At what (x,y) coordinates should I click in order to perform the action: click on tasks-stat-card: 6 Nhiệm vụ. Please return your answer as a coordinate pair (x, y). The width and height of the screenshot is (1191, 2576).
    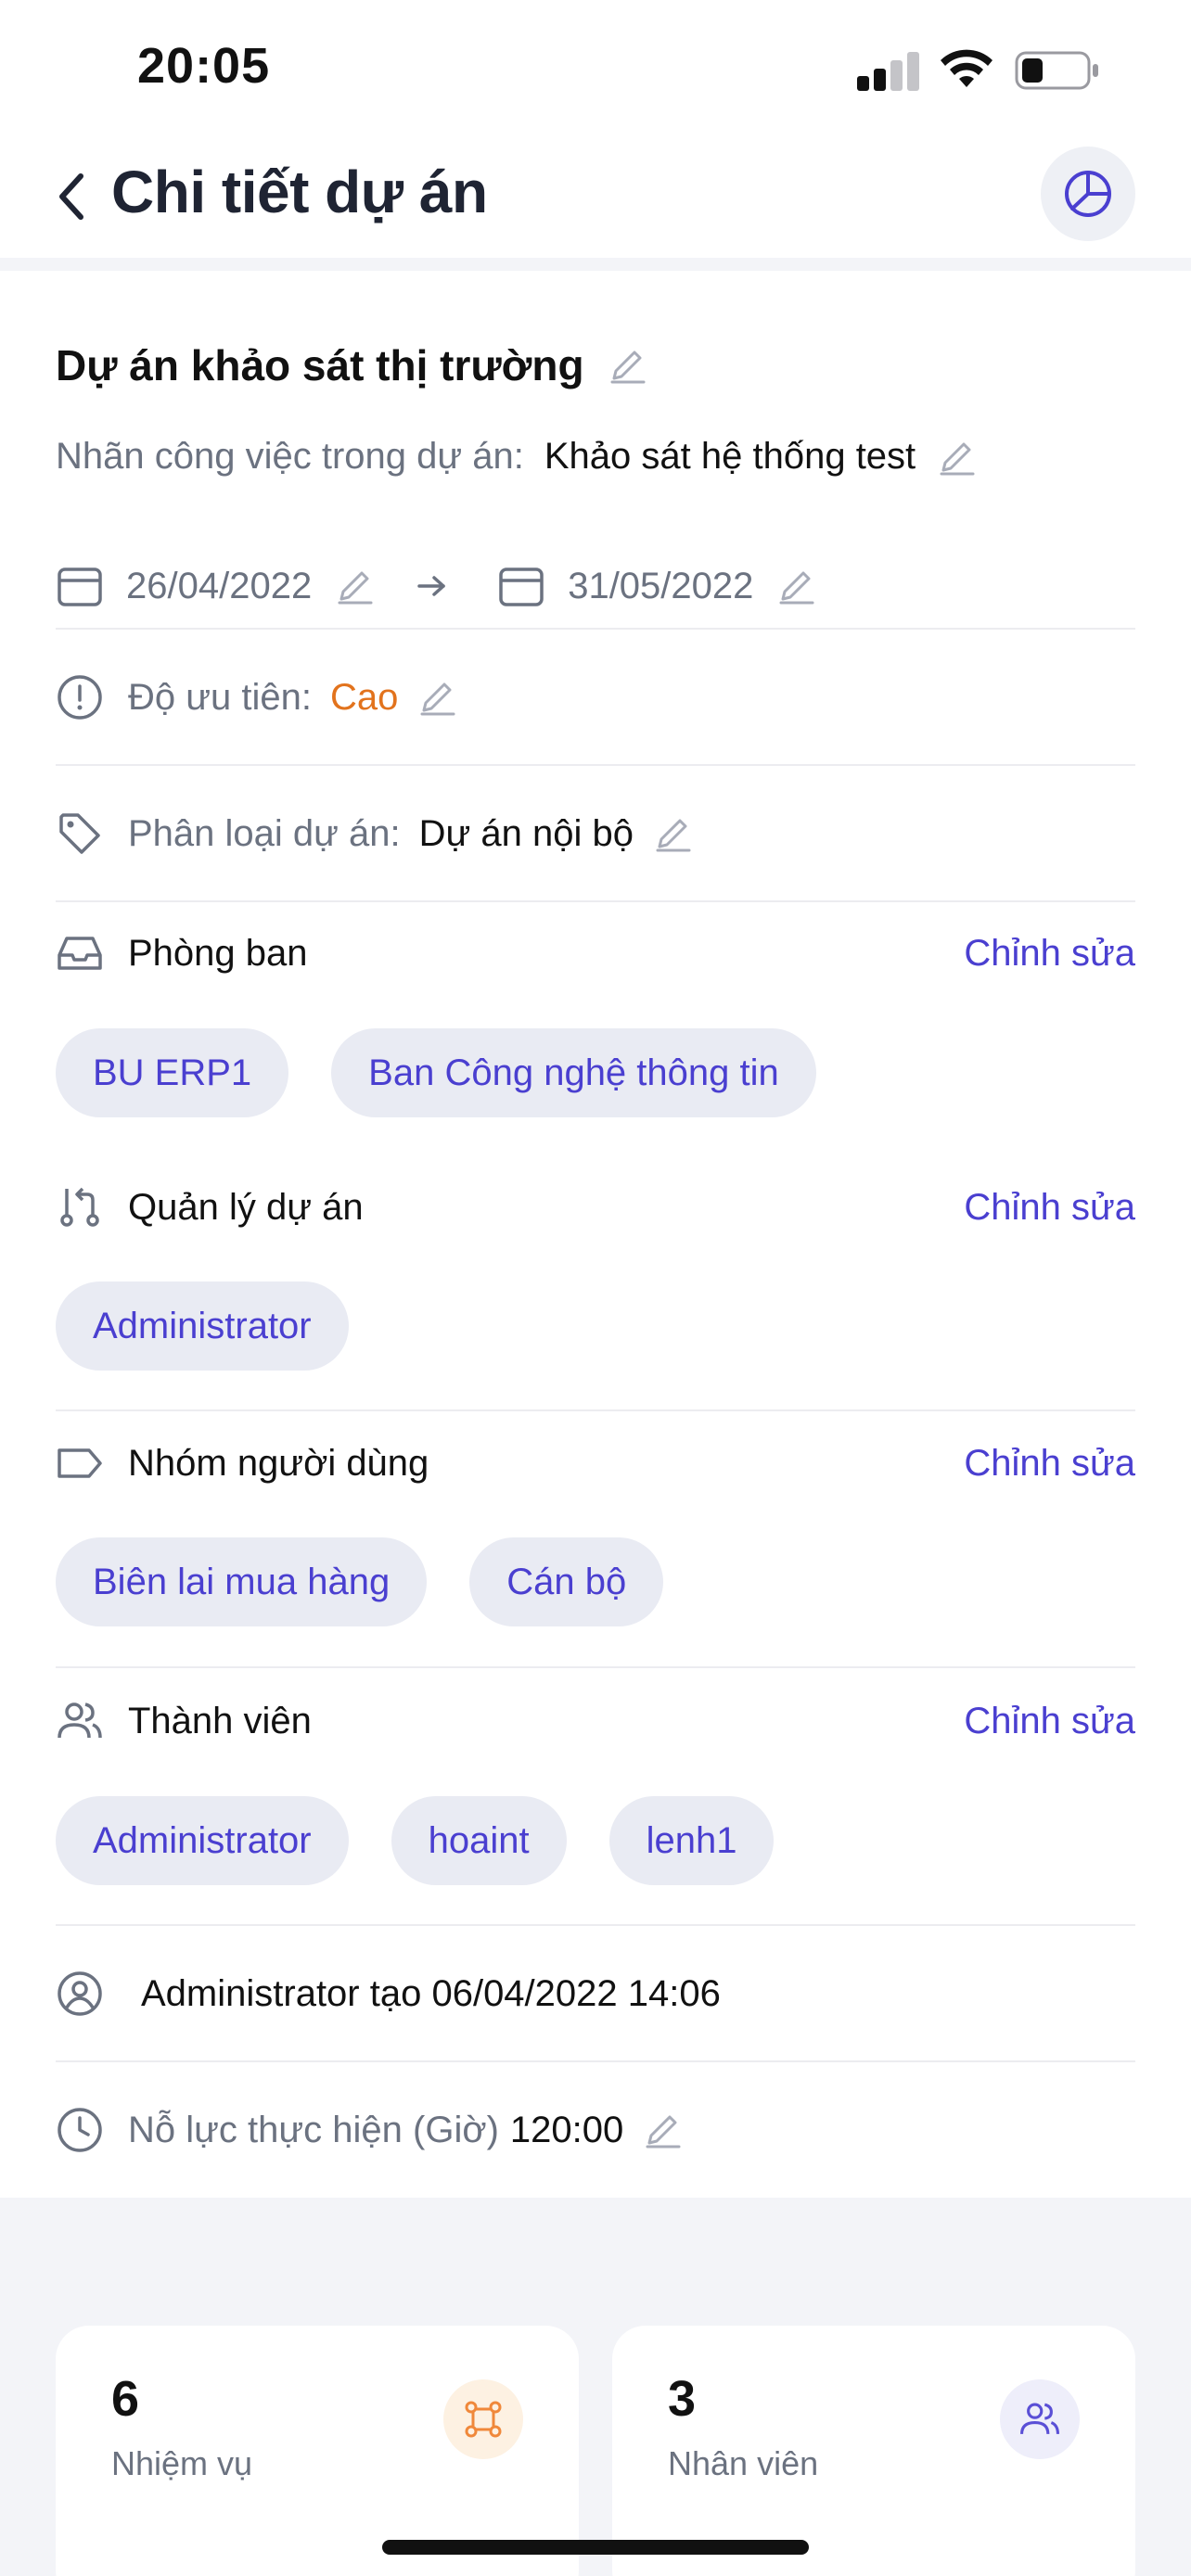
    Looking at the image, I should click on (317, 2451).